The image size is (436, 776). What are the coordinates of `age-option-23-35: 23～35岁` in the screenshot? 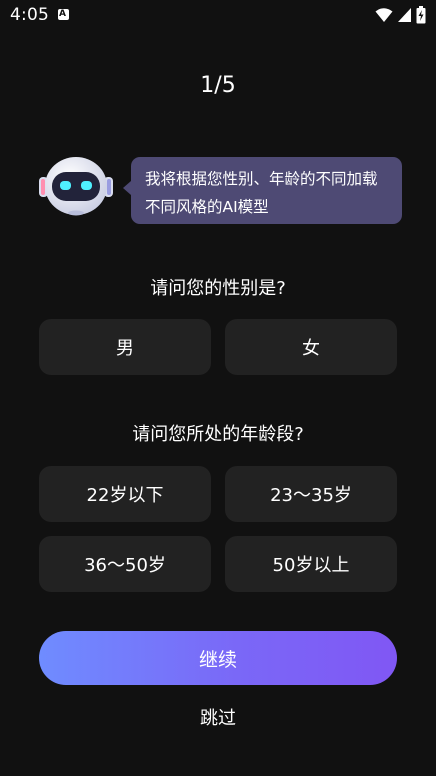 It's located at (311, 494).